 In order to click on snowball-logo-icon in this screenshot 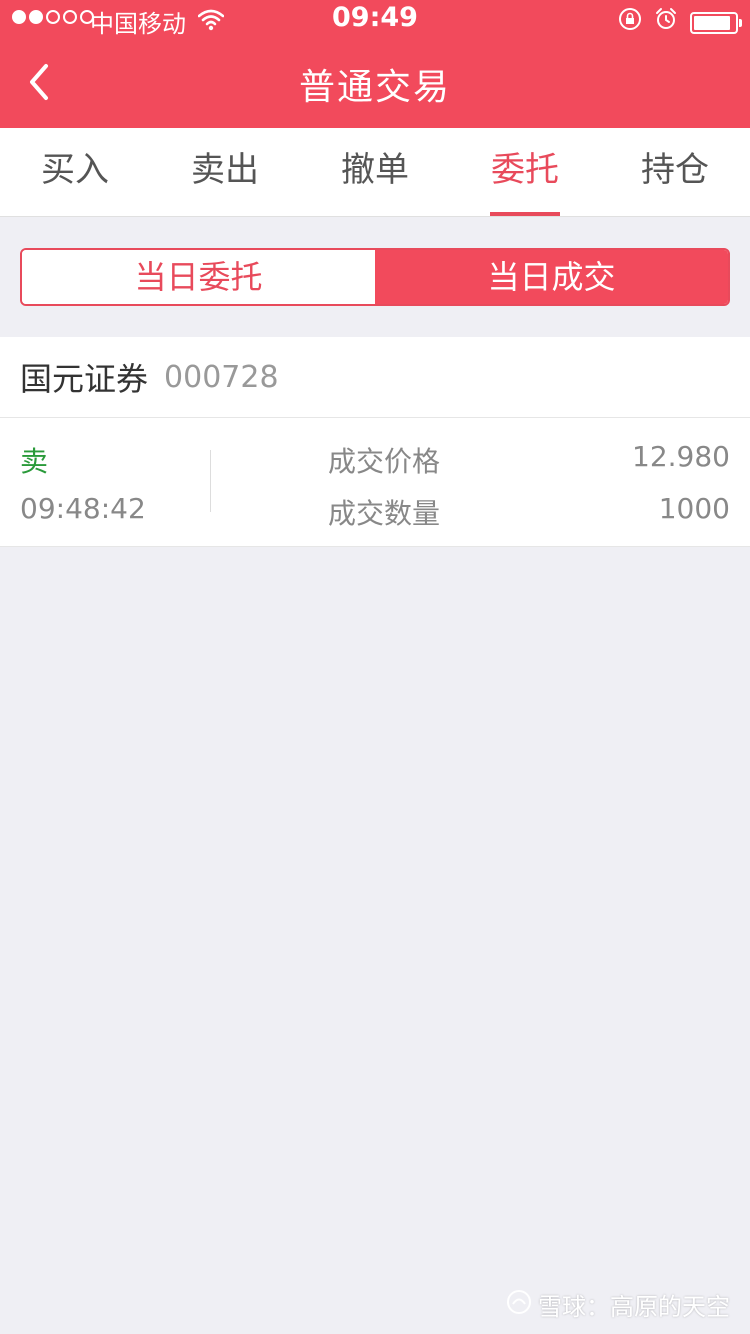, I will do `click(519, 1305)`.